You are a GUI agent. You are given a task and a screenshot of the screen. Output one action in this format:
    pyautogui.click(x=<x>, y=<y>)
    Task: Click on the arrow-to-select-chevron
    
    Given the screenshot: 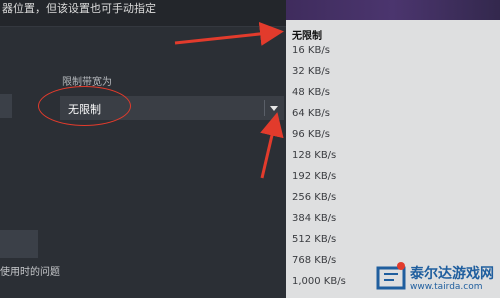 What is the action you would take?
    pyautogui.click(x=272, y=145)
    